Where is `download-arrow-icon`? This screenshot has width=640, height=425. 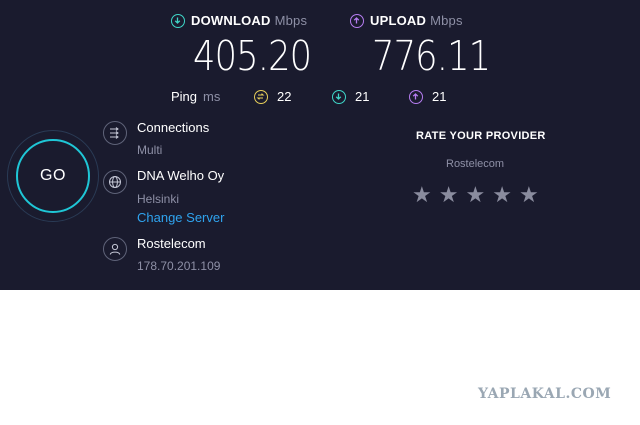
download-arrow-icon is located at coordinates (178, 20).